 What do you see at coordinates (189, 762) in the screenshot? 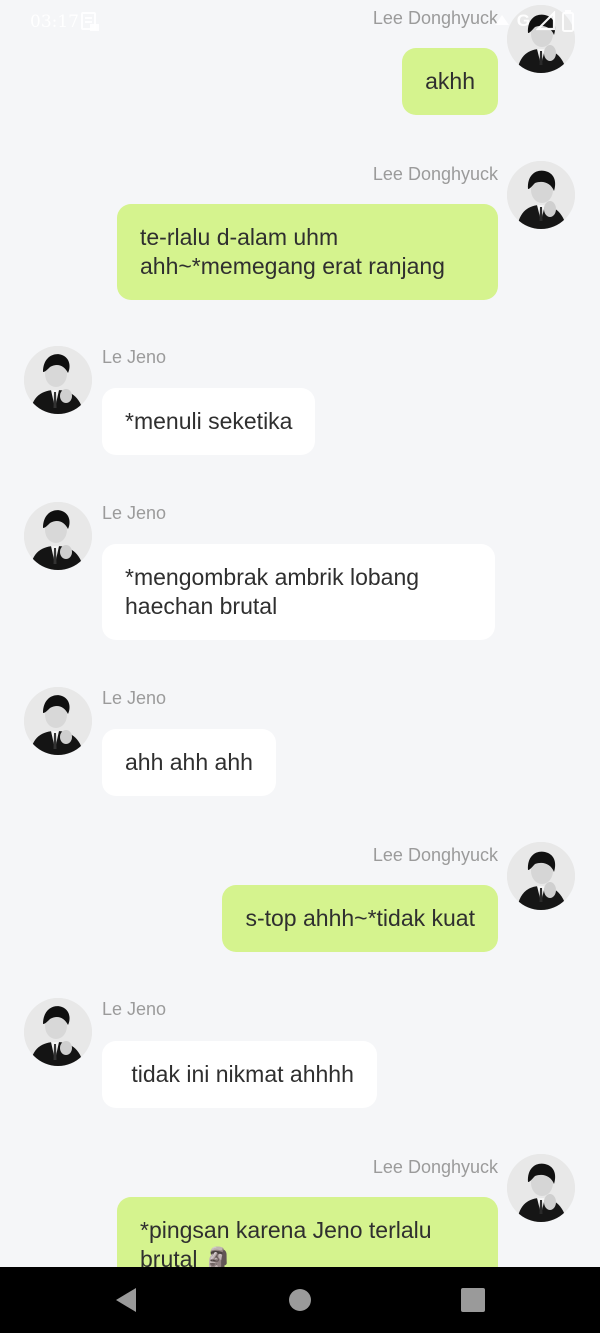
I see `message-bubble: ahh ahh ahh` at bounding box center [189, 762].